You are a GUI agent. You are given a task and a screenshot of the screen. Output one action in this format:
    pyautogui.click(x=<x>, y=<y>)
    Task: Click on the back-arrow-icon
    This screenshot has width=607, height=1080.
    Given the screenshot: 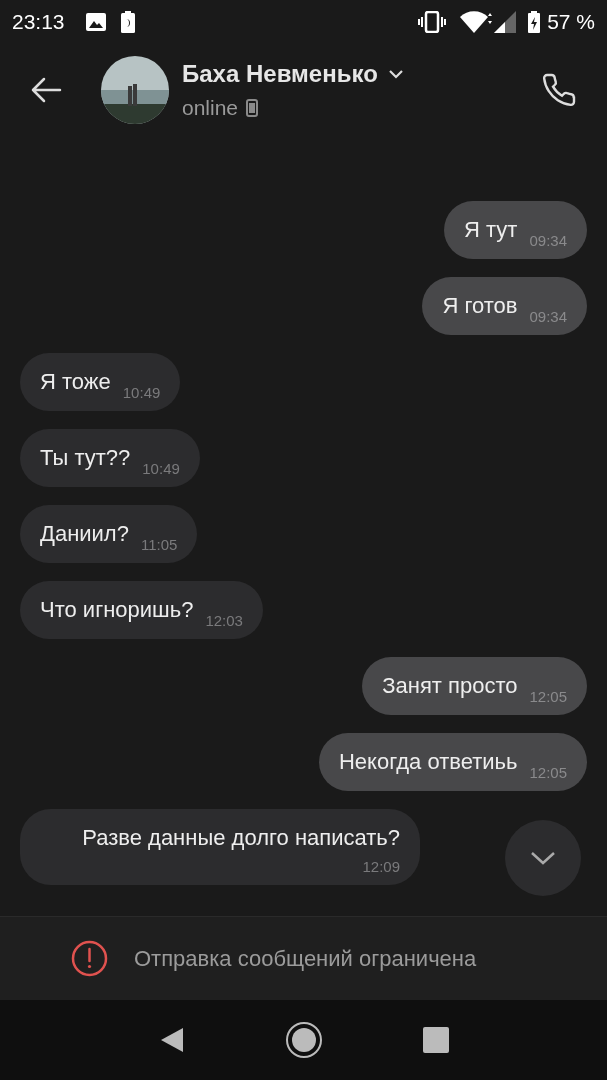 What is the action you would take?
    pyautogui.click(x=46, y=89)
    